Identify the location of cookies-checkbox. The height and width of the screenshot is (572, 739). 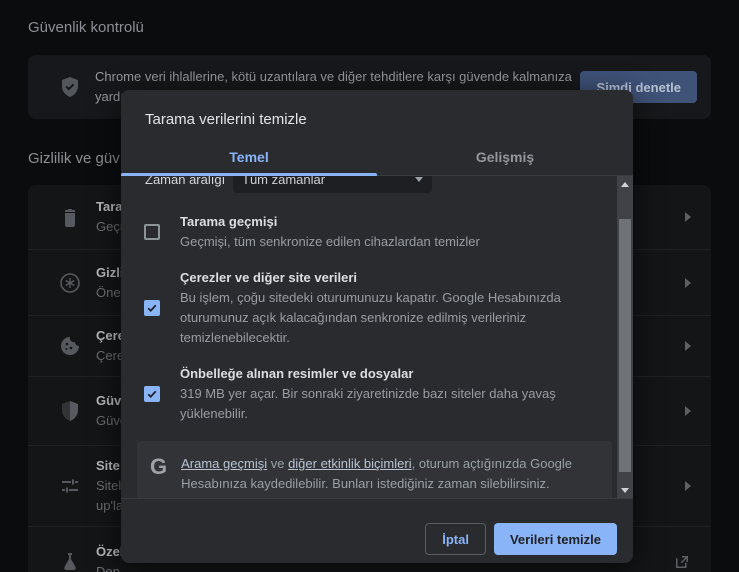
(152, 308).